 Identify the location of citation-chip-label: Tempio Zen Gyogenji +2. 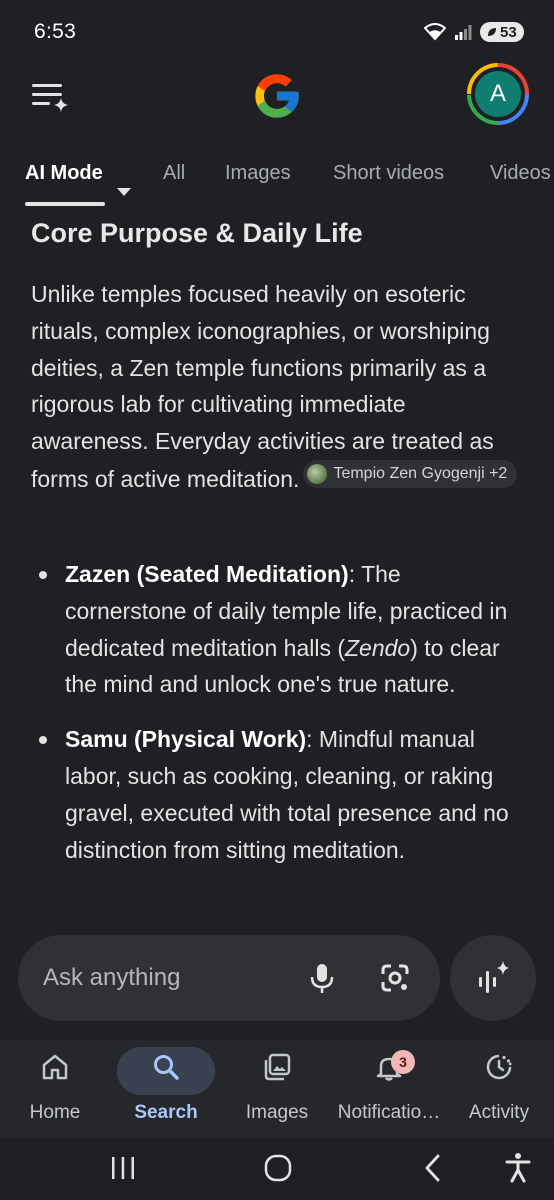
(420, 473).